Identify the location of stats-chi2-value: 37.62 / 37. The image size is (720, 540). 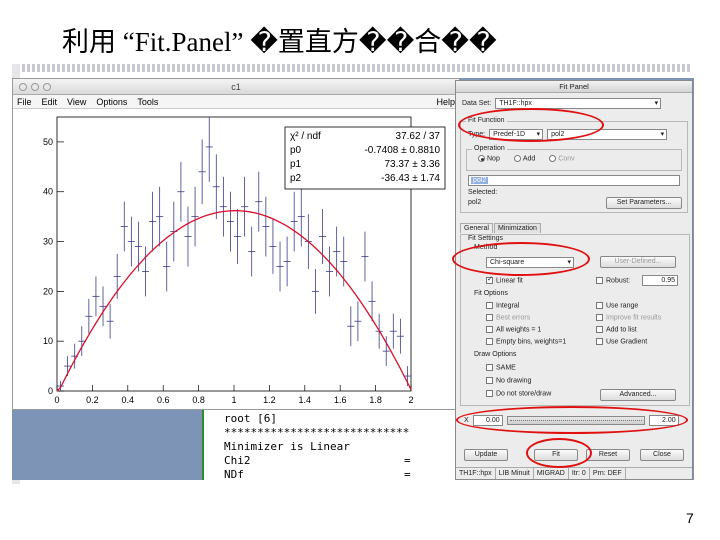
(418, 136).